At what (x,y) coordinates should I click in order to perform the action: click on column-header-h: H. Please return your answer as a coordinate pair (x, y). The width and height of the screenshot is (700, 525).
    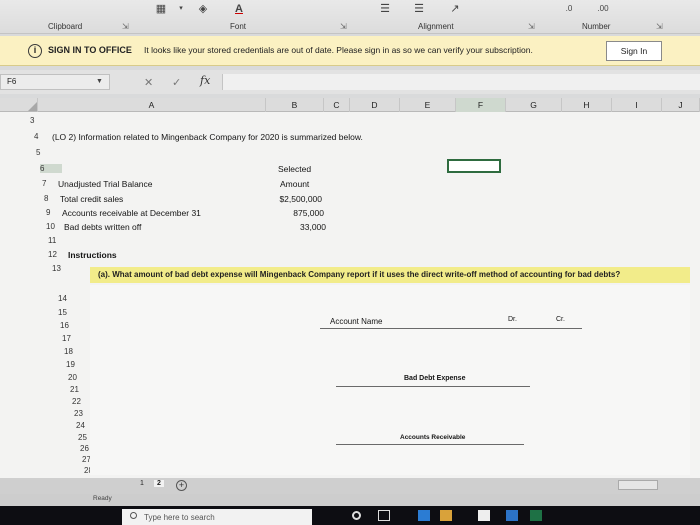
    Looking at the image, I should click on (587, 105).